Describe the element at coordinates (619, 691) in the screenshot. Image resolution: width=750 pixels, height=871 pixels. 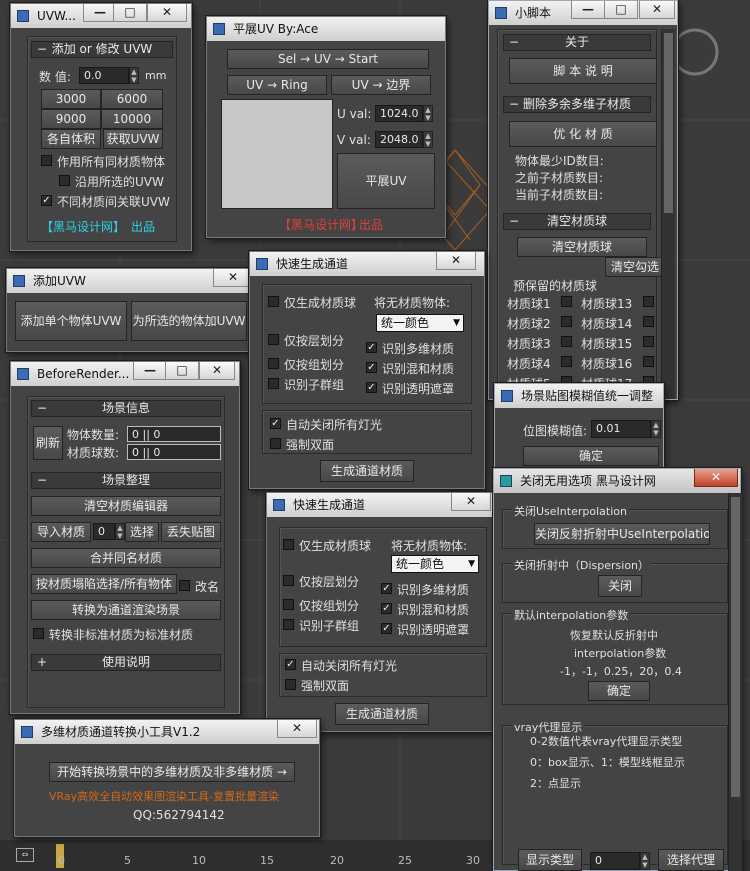
I see `restore-ok-button: 确定` at that location.